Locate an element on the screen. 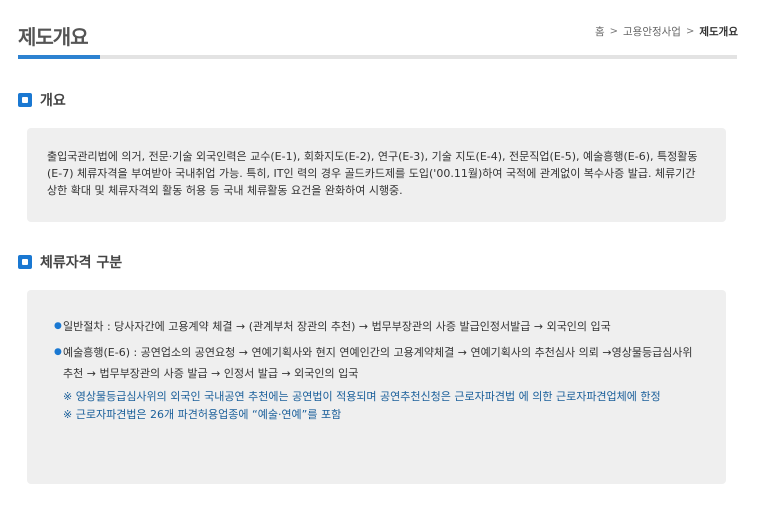  section-header-status: 체류자격 구분 is located at coordinates (70, 262).